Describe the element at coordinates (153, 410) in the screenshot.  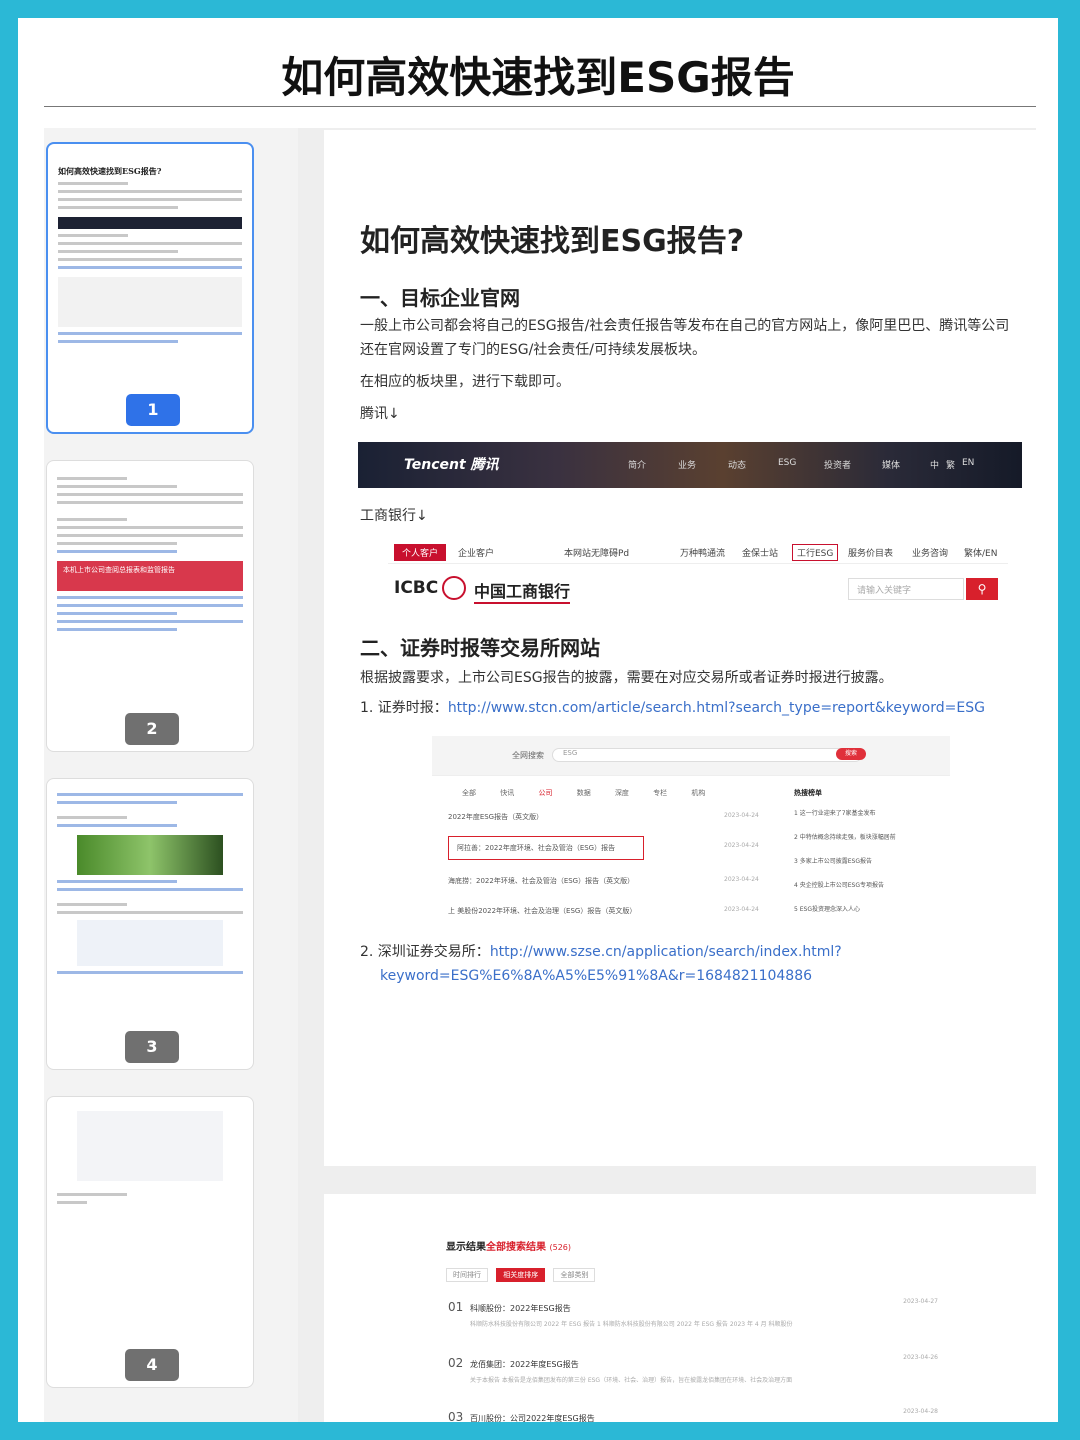
I see `page-number-badge: 1` at that location.